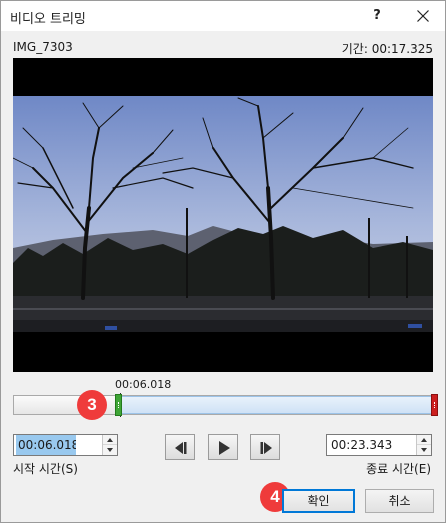  I want to click on next-frame-icon, so click(266, 448).